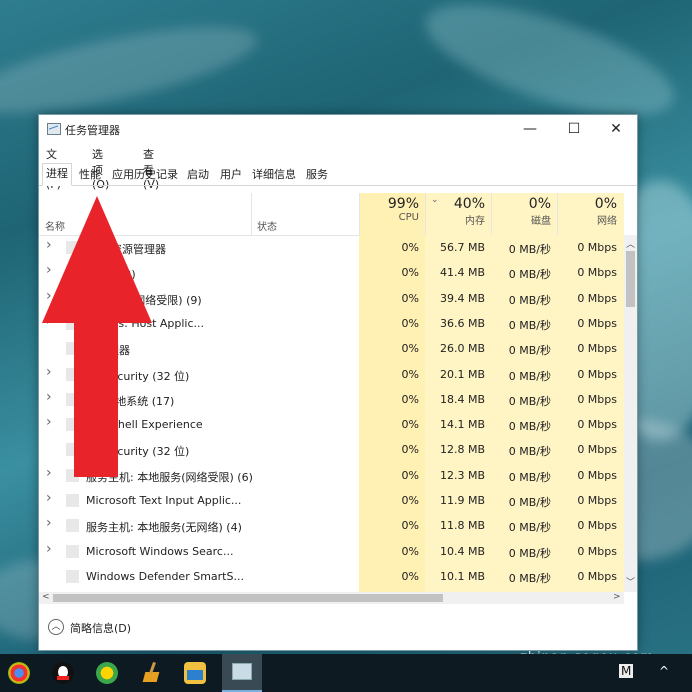 The width and height of the screenshot is (692, 692). I want to click on red-arrow-annotation, so click(97, 336).